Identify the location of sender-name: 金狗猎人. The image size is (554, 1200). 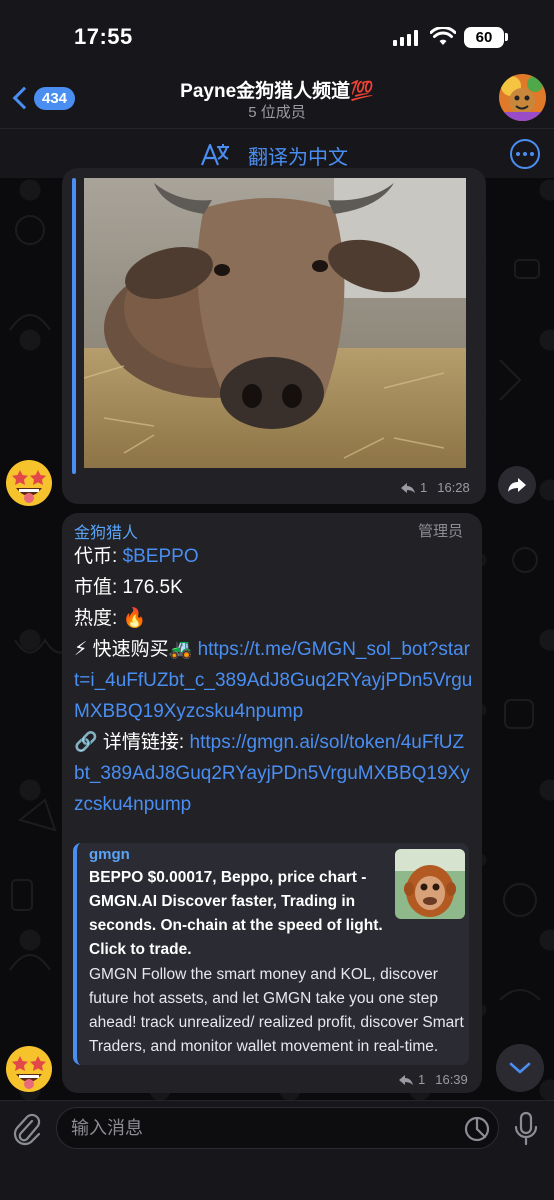
(106, 531).